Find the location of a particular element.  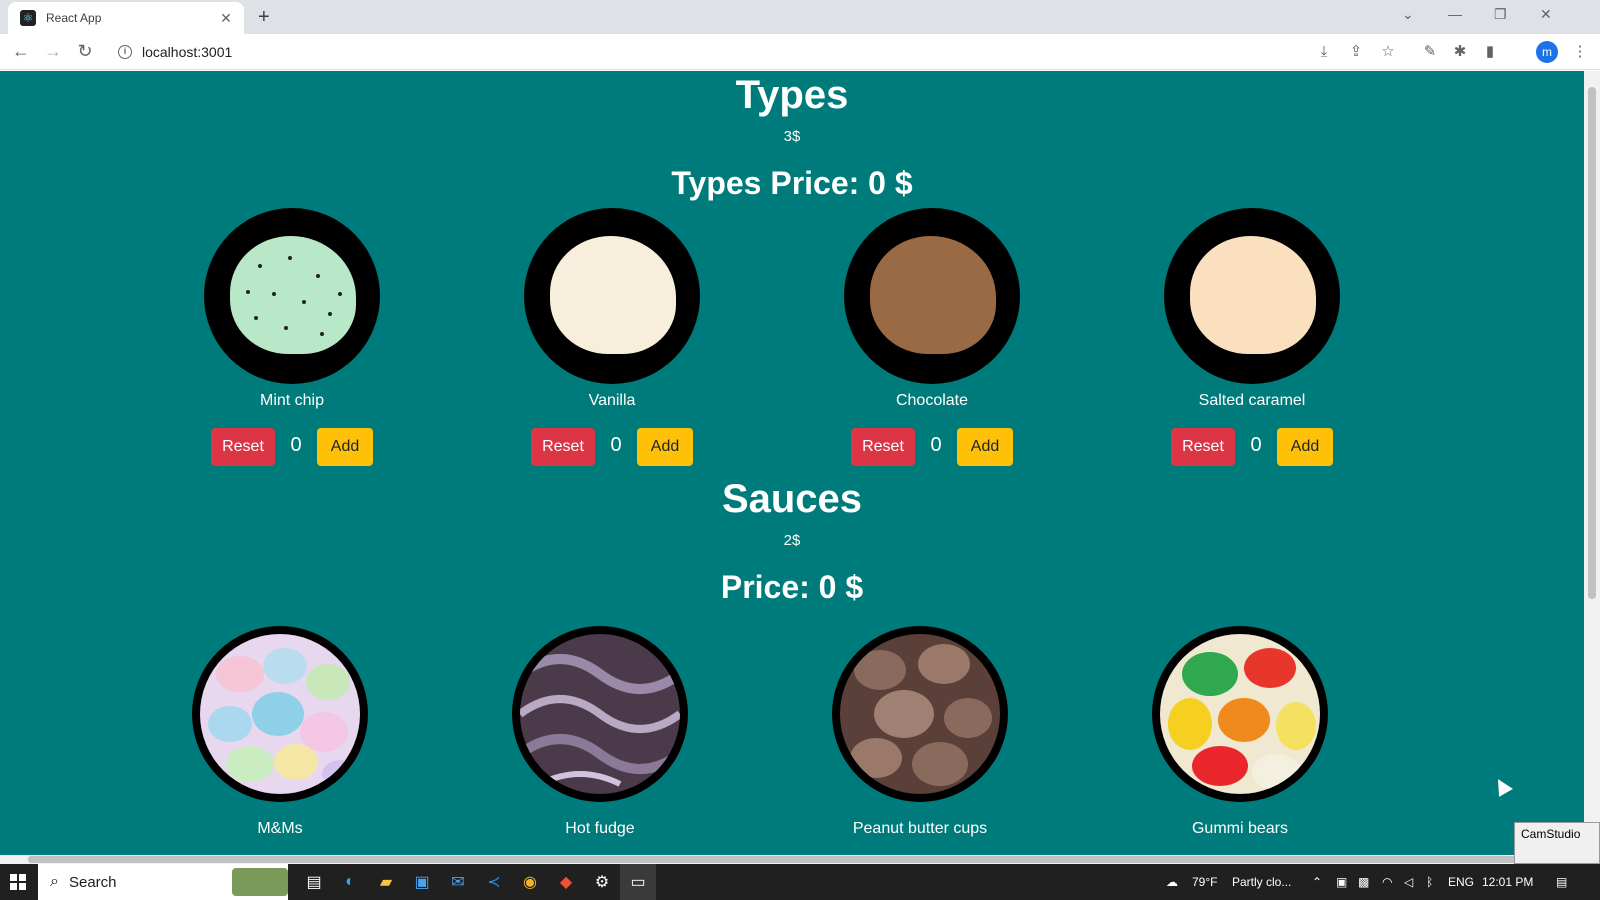

side-panel-icon: ▮ is located at coordinates (1490, 52).